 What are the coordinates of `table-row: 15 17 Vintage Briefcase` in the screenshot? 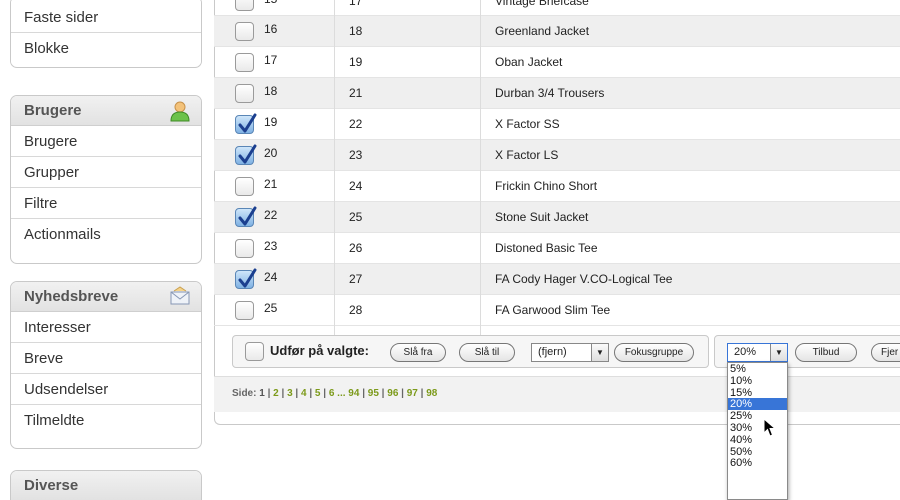 It's located at (557, 8).